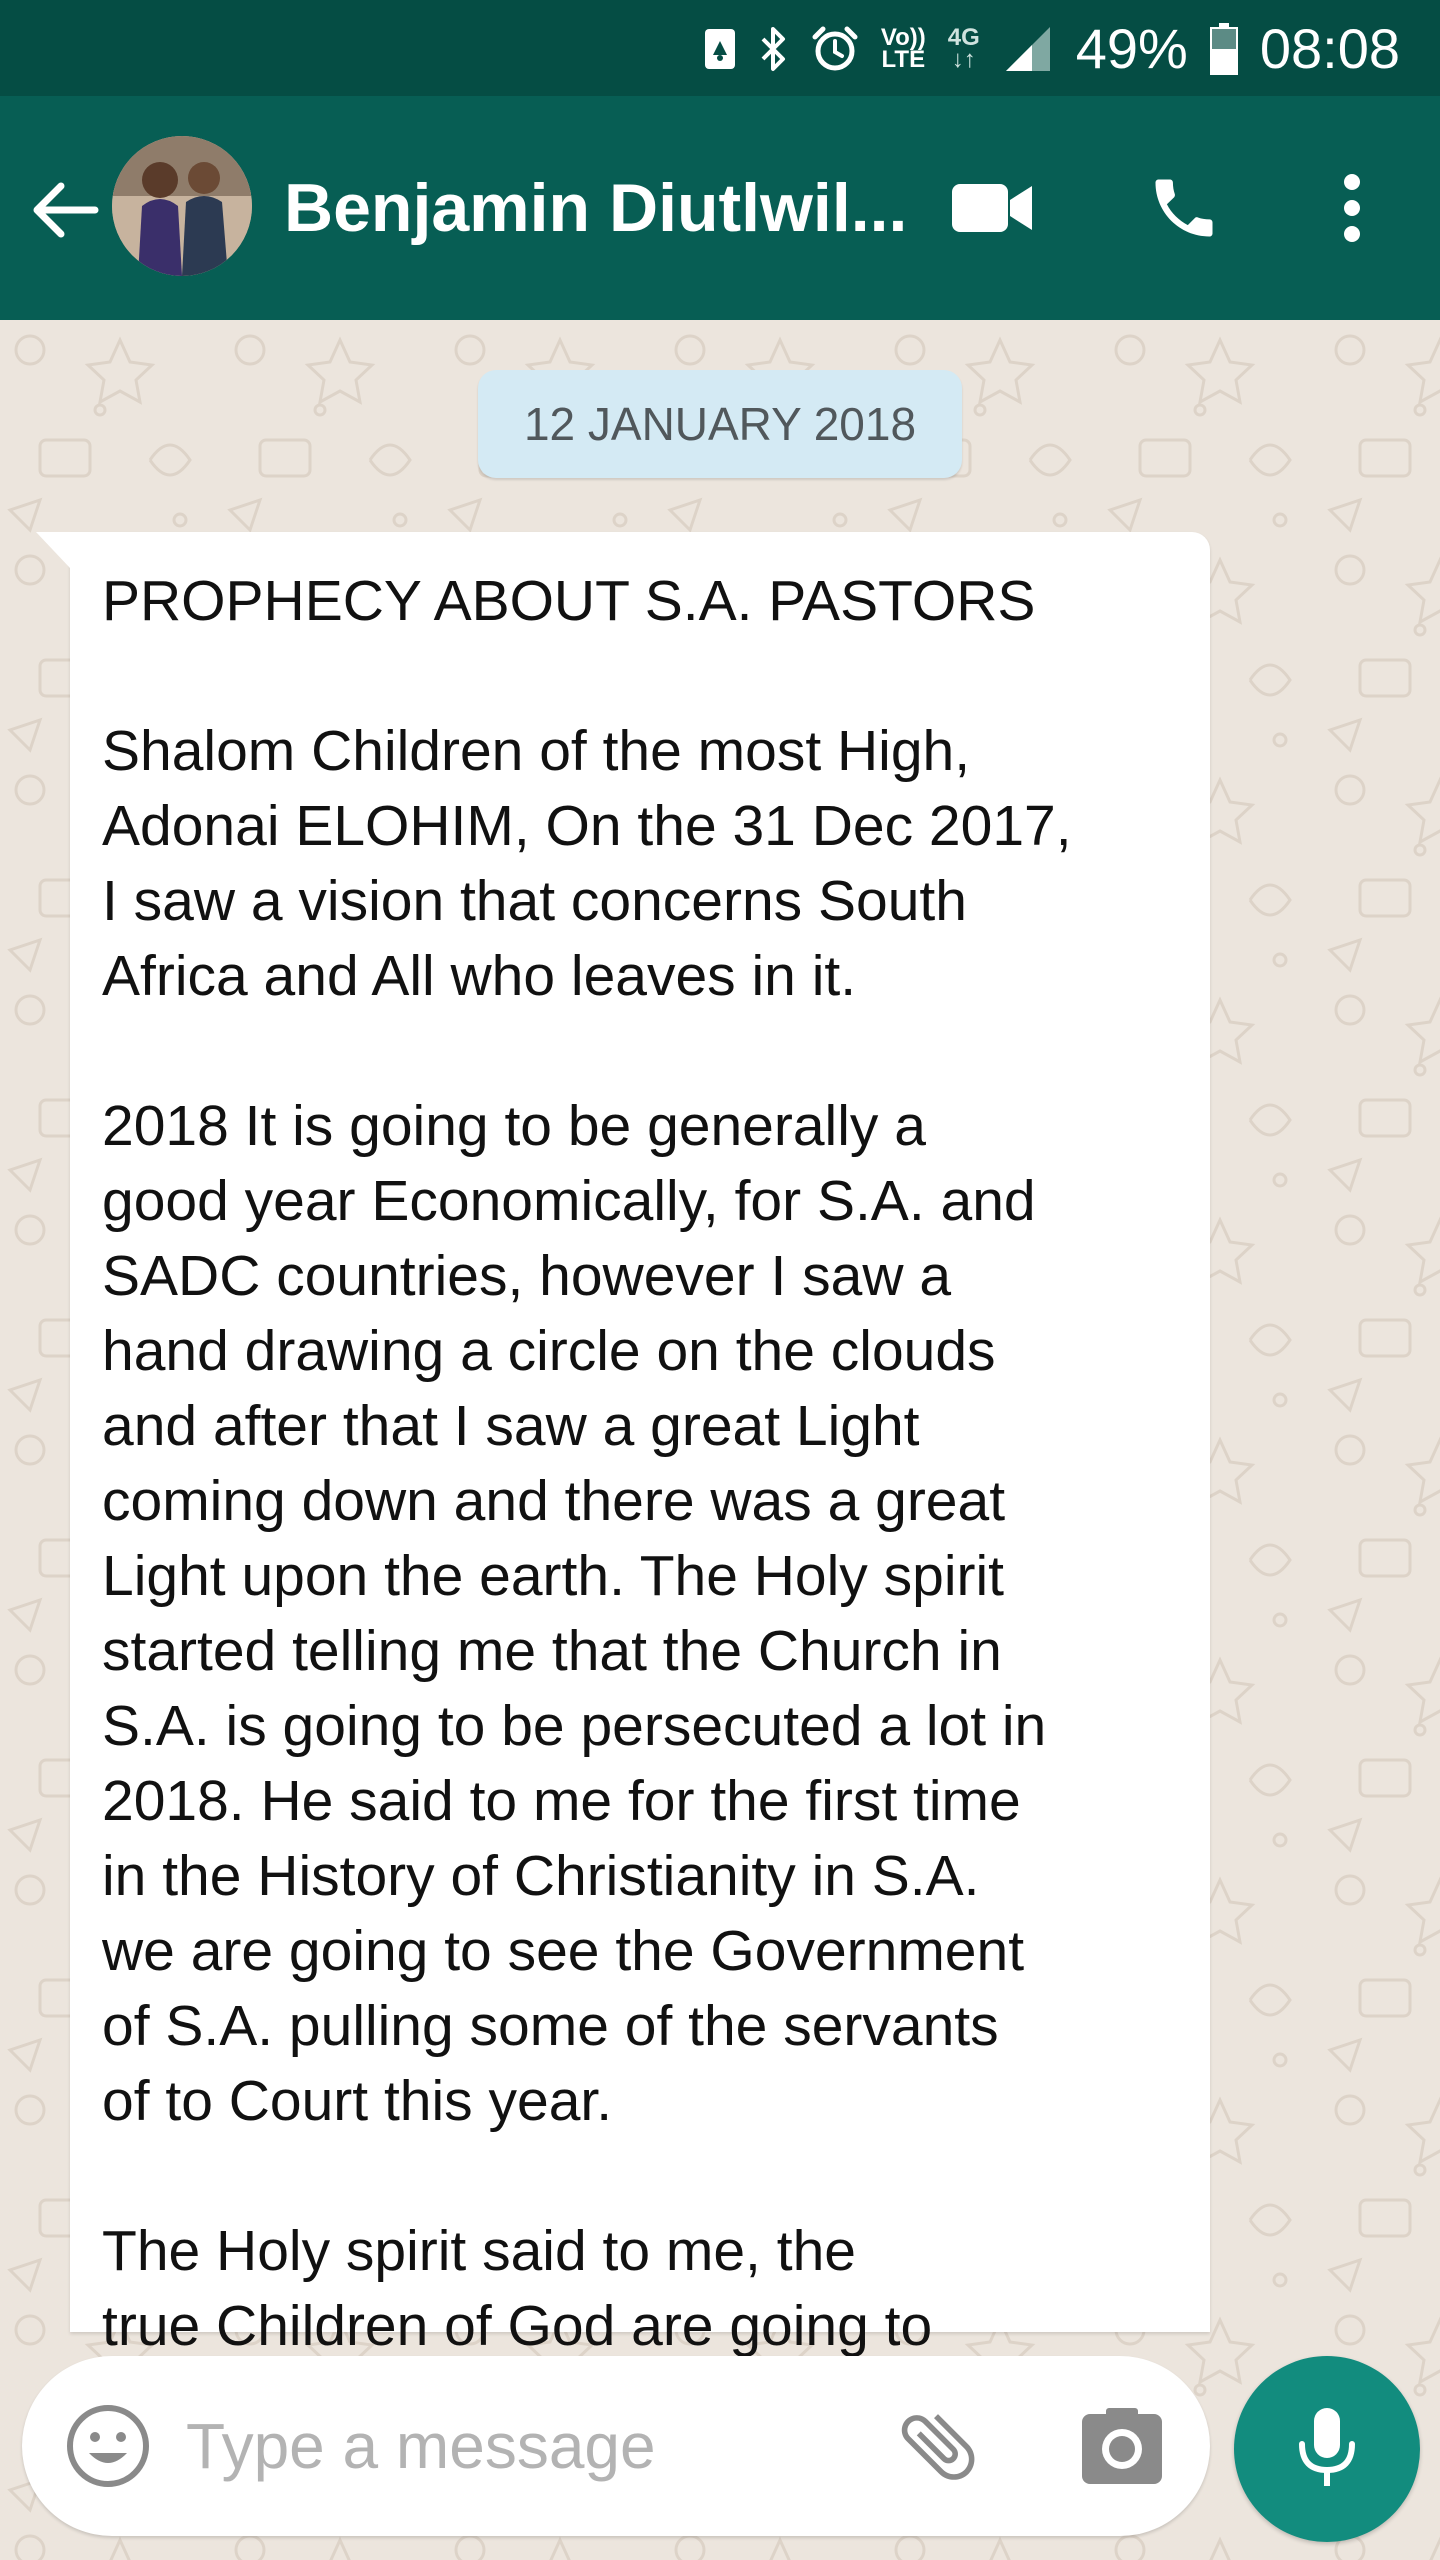 This screenshot has height=2560, width=1440. Describe the element at coordinates (526, 2446) in the screenshot. I see `message-input` at that location.